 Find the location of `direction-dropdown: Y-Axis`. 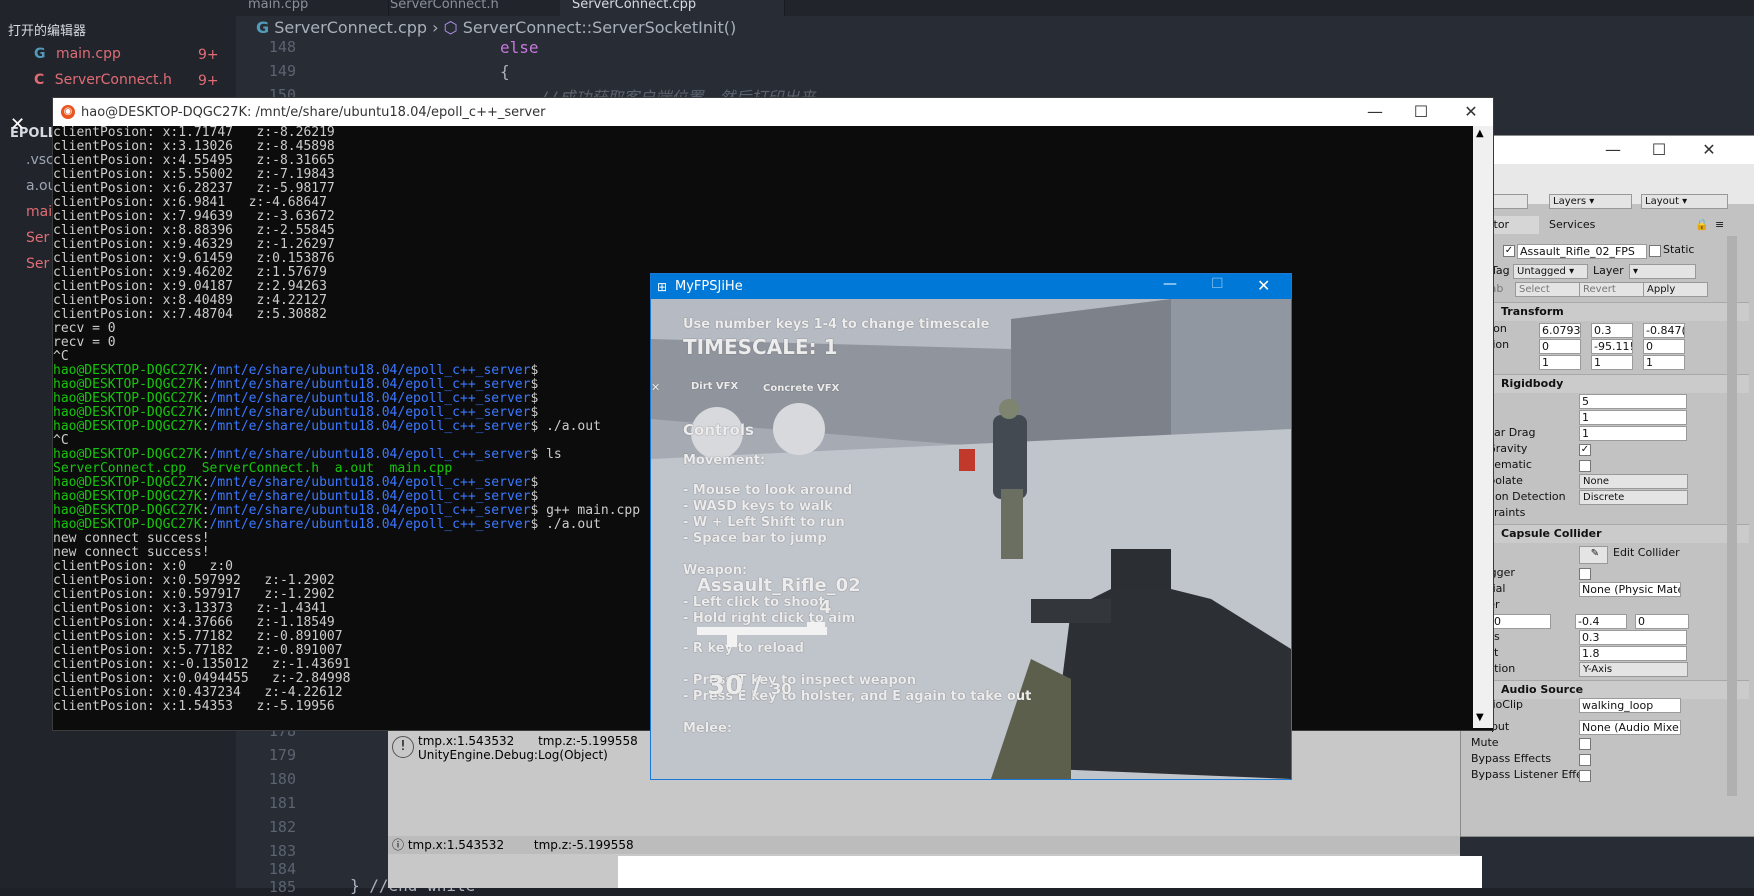

direction-dropdown: Y-Axis is located at coordinates (1633, 669).